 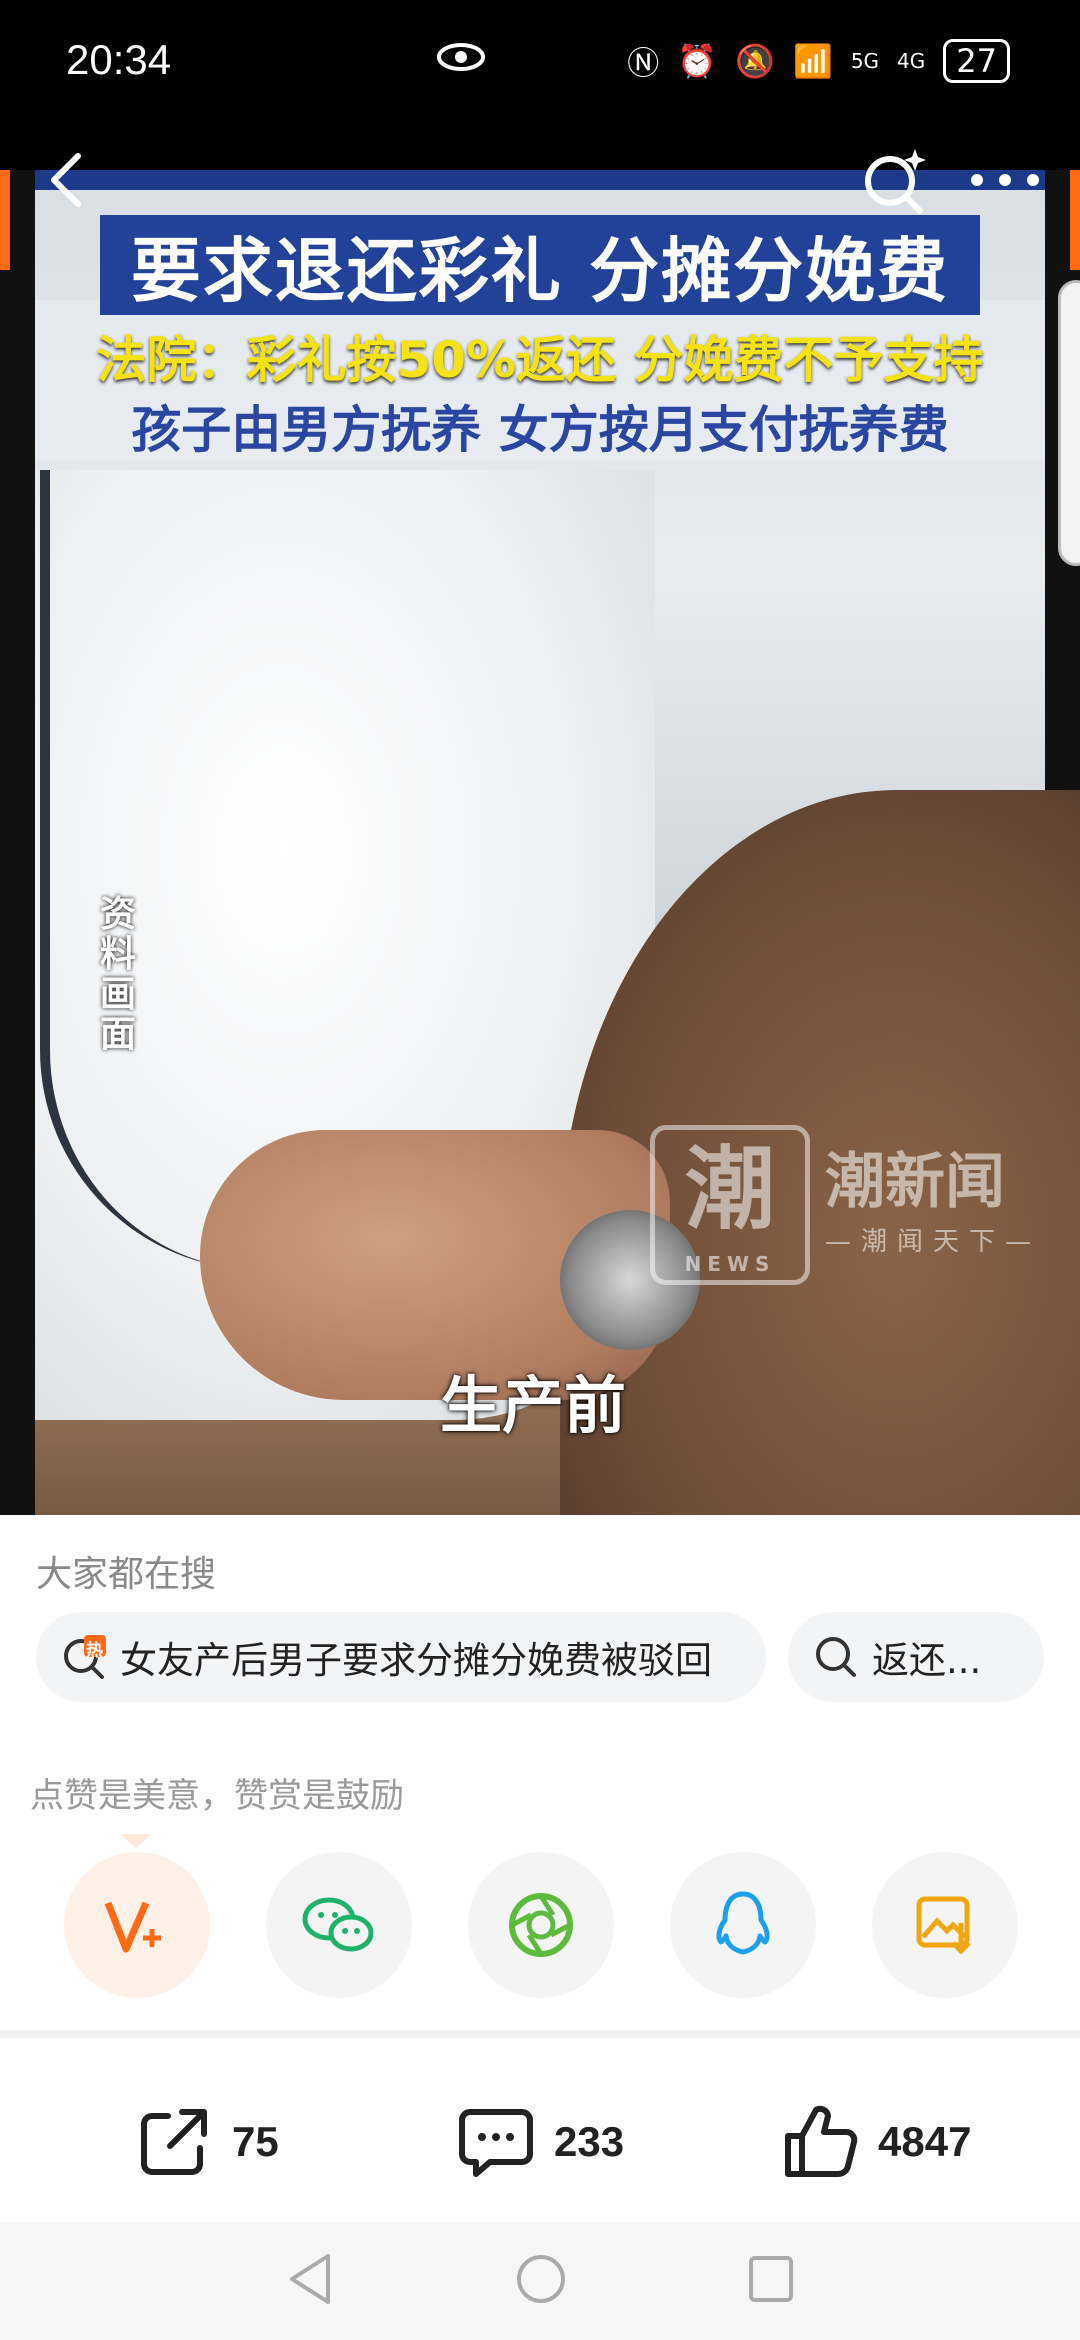 What do you see at coordinates (895, 180) in the screenshot?
I see `smart-search-icon` at bounding box center [895, 180].